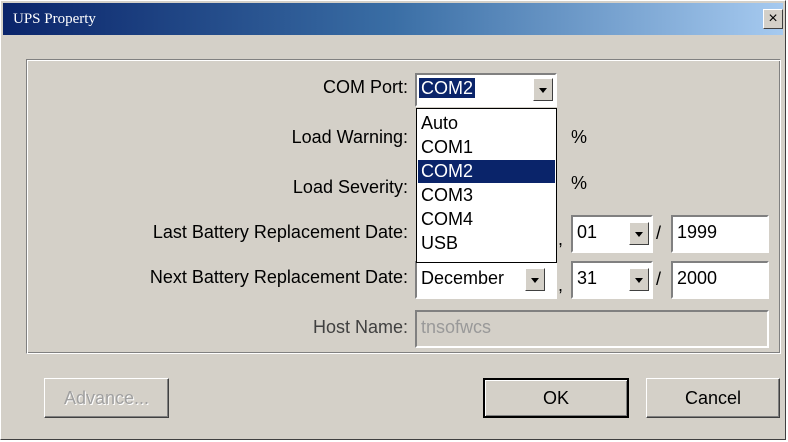 This screenshot has height=442, width=788. What do you see at coordinates (720, 280) in the screenshot?
I see `next-battery-year-input: 2000` at bounding box center [720, 280].